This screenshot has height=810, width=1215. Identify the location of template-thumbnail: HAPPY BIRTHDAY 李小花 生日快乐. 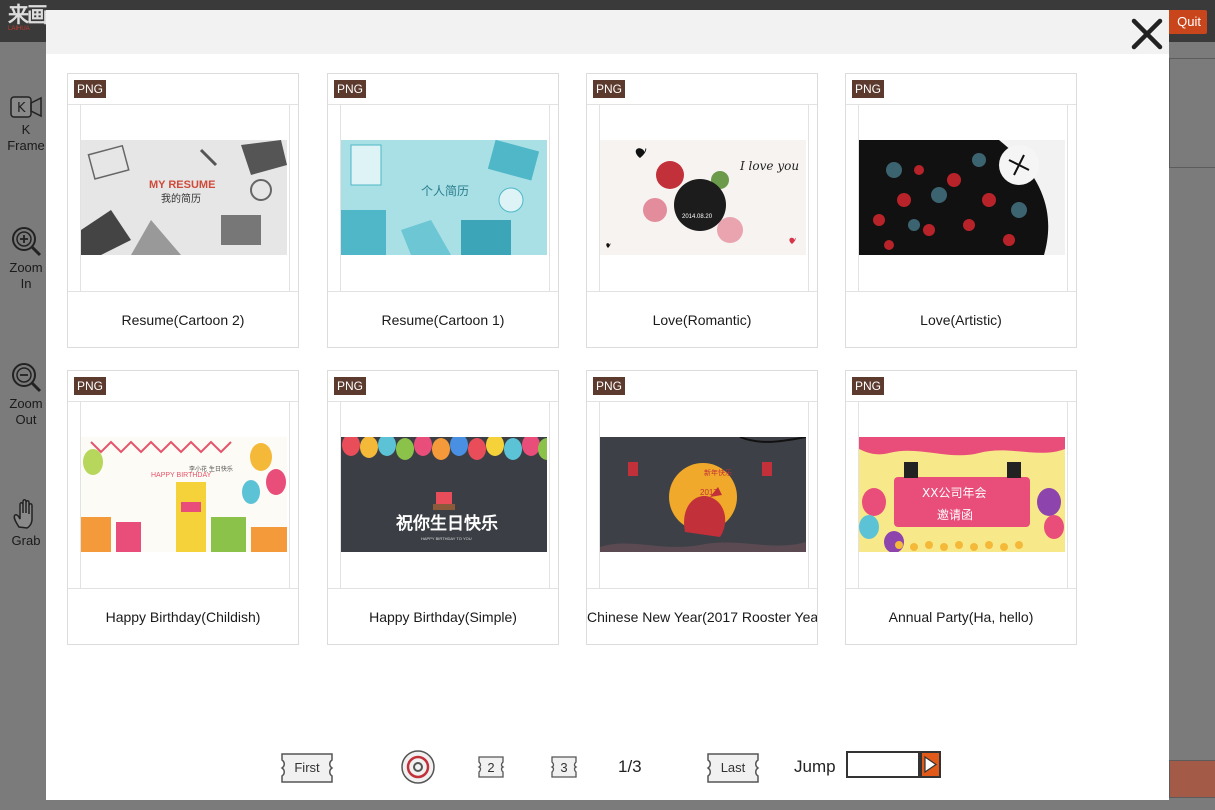
(184, 494).